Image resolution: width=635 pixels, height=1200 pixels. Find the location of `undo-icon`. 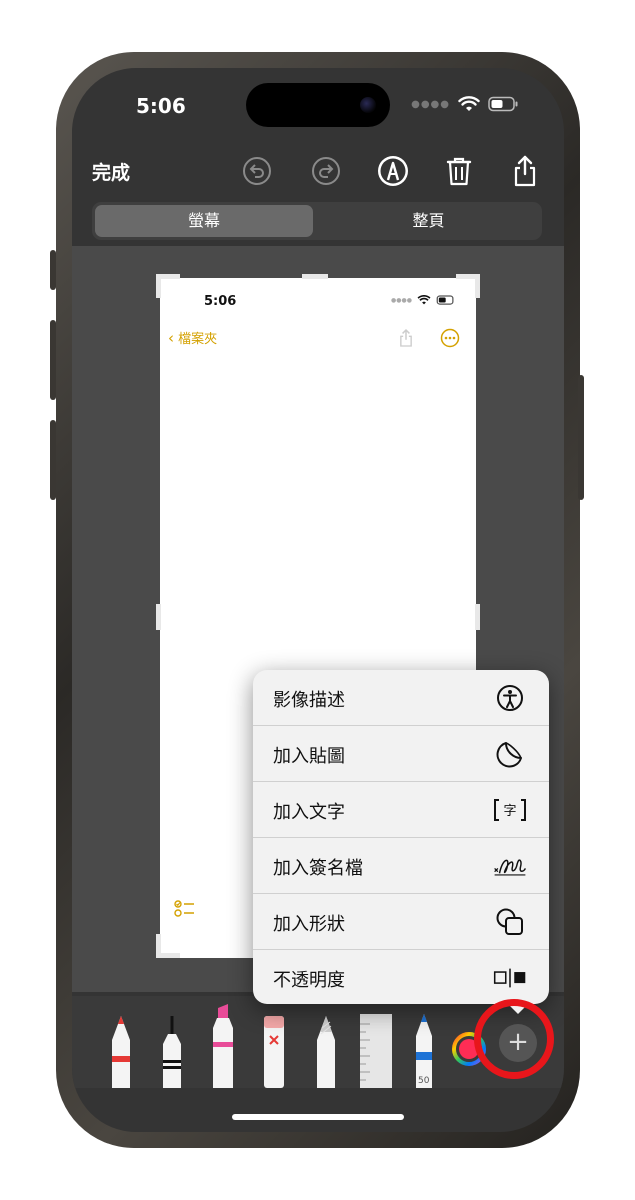

undo-icon is located at coordinates (257, 171).